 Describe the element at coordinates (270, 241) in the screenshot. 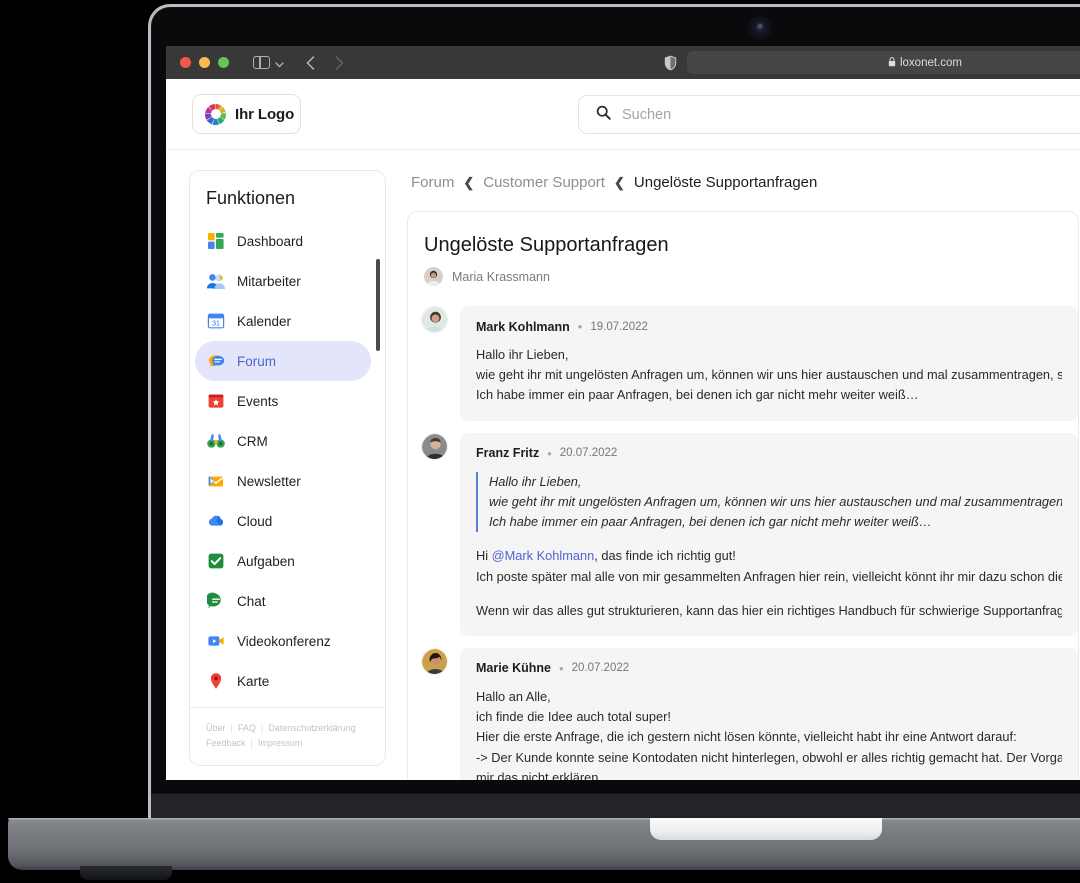

I see `sidebar-item-label: Dashboard` at that location.